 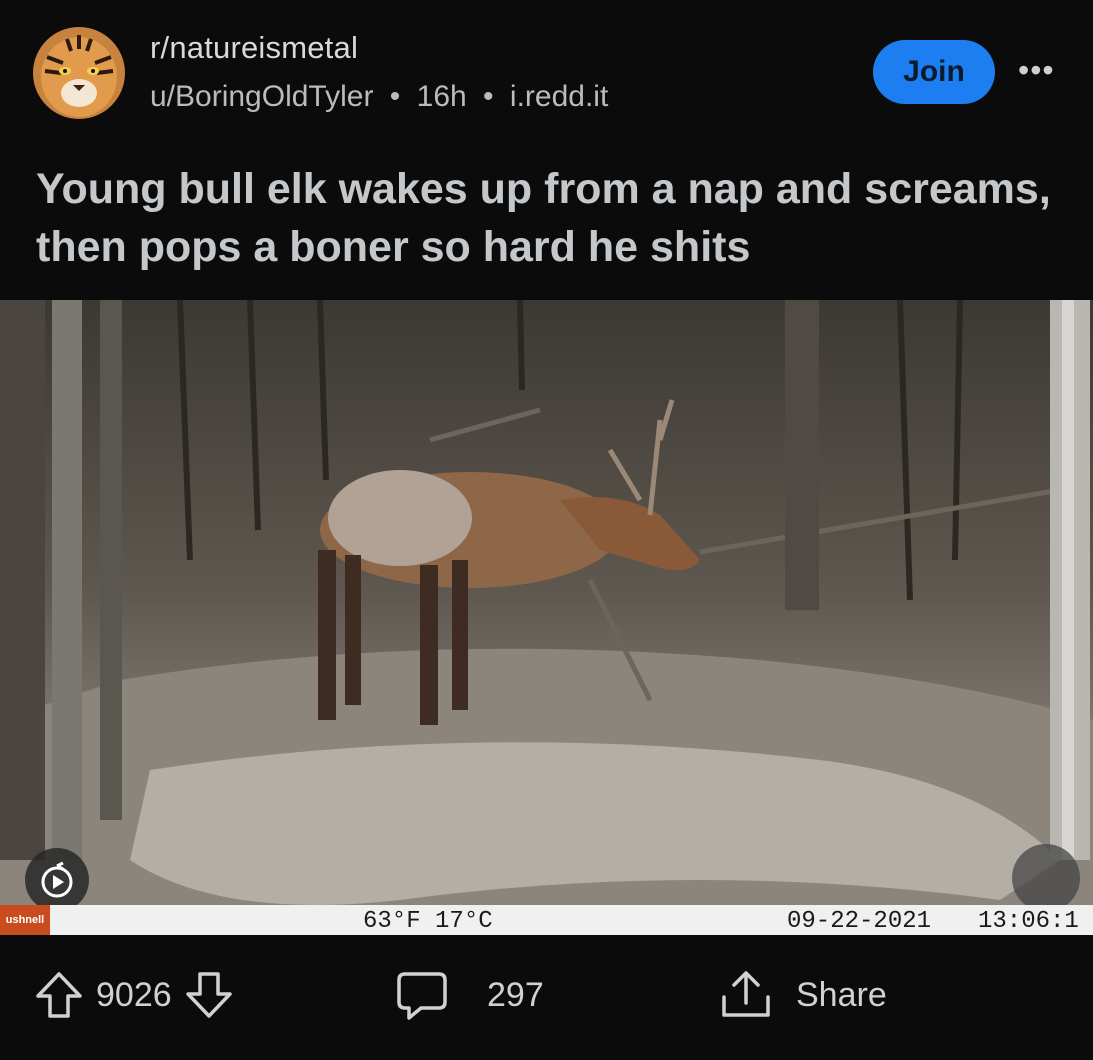 I want to click on upvote-count: 9026, so click(x=134, y=994).